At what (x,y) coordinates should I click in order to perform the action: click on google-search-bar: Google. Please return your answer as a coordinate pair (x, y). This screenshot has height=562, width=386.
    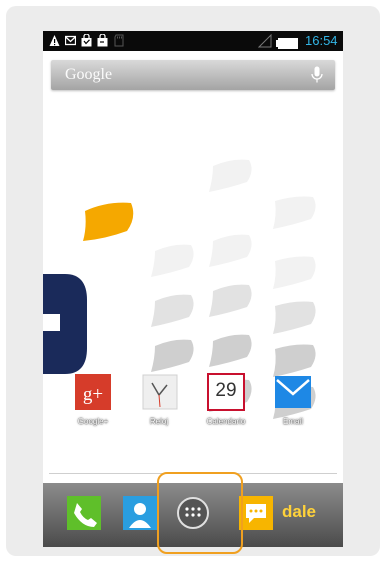
    Looking at the image, I should click on (193, 75).